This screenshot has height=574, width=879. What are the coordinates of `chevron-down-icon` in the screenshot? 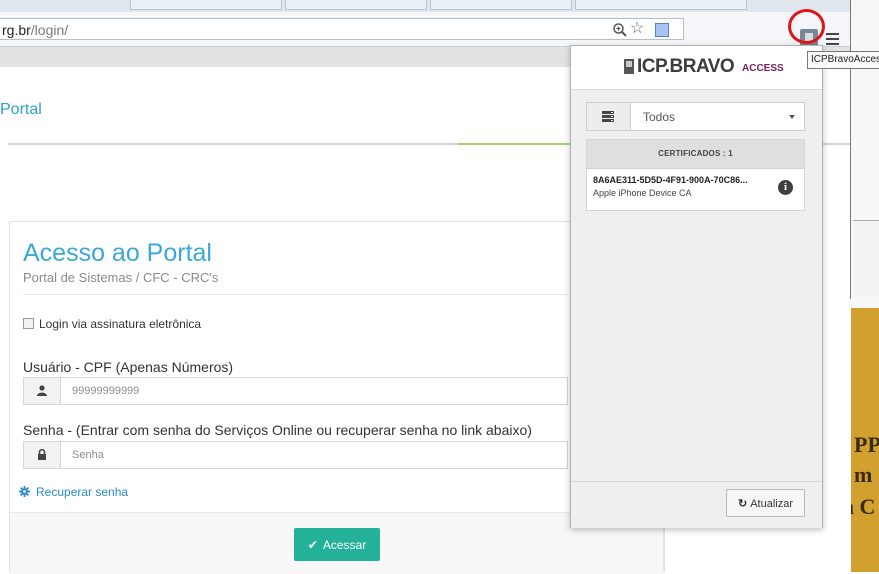 It's located at (792, 117).